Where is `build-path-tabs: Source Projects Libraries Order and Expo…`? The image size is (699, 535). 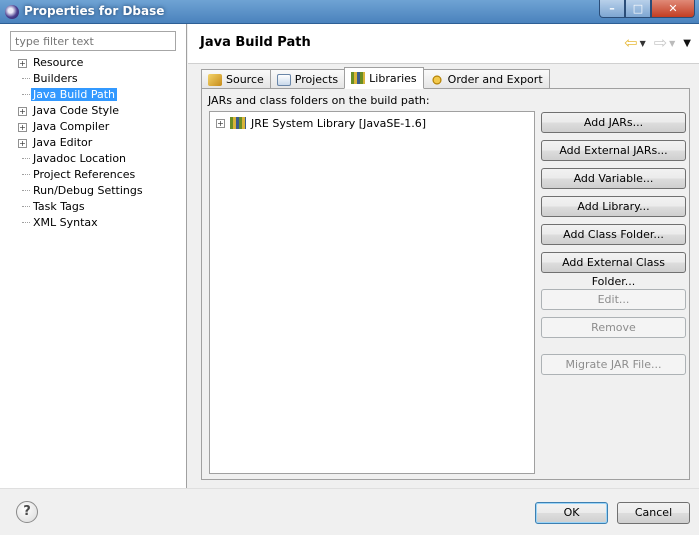 build-path-tabs: Source Projects Libraries Order and Expo… is located at coordinates (375, 78).